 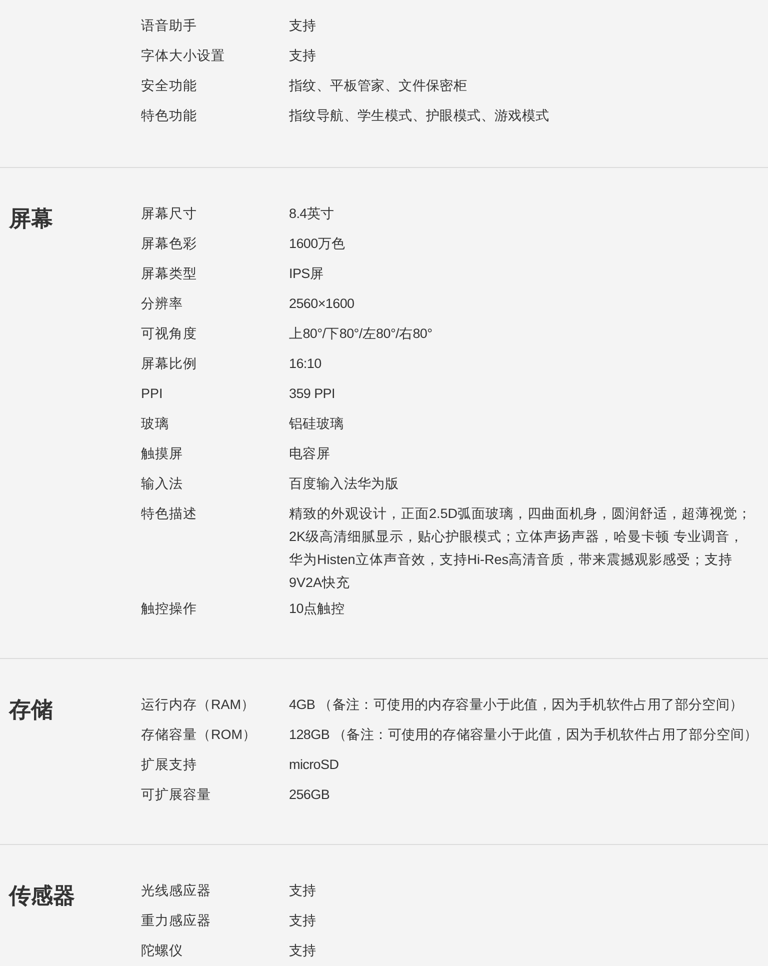 What do you see at coordinates (305, 364) in the screenshot?
I see `spec-value: 16:10` at bounding box center [305, 364].